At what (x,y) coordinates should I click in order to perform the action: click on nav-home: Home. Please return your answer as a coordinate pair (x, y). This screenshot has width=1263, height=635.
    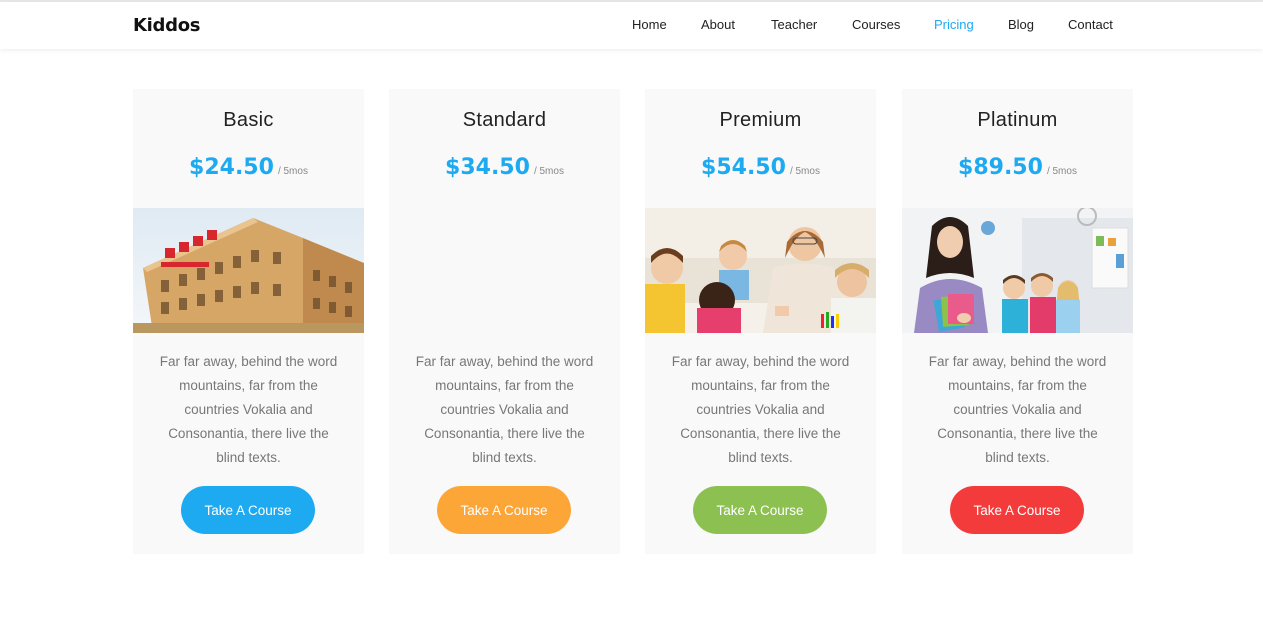
    Looking at the image, I should click on (649, 24).